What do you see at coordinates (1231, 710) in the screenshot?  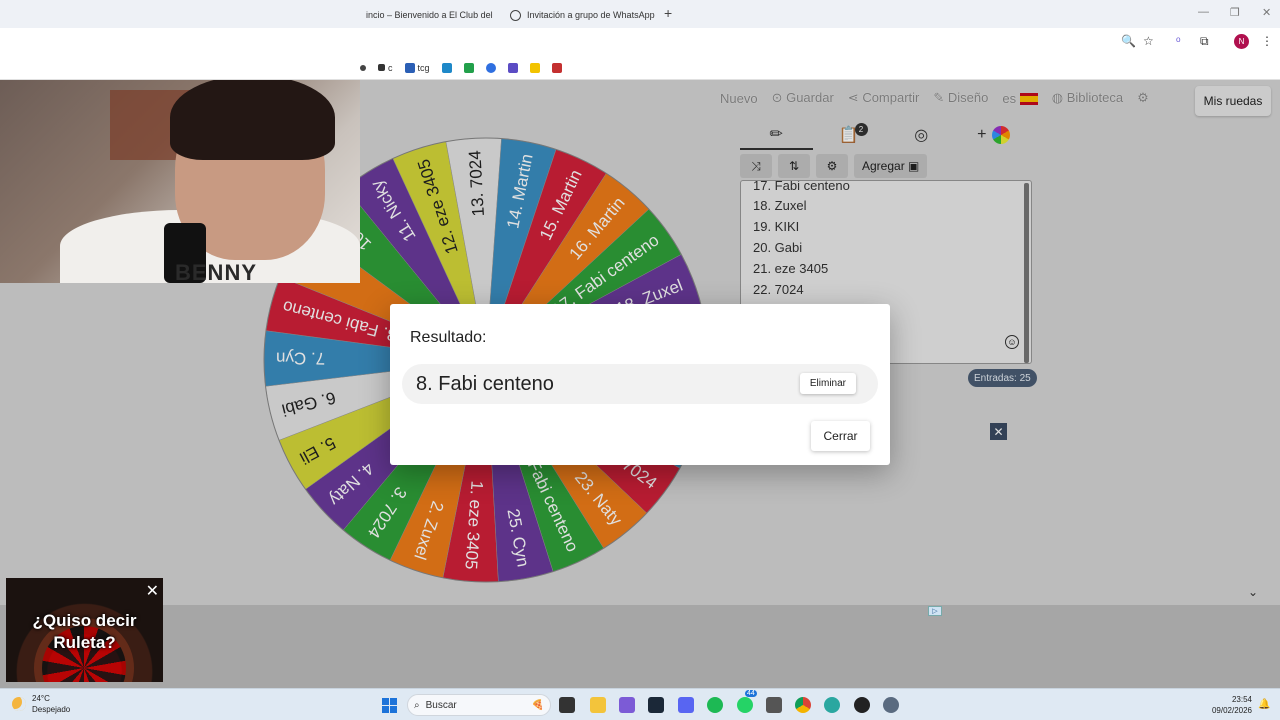 I see `clock-date: 09/02/2026` at bounding box center [1231, 710].